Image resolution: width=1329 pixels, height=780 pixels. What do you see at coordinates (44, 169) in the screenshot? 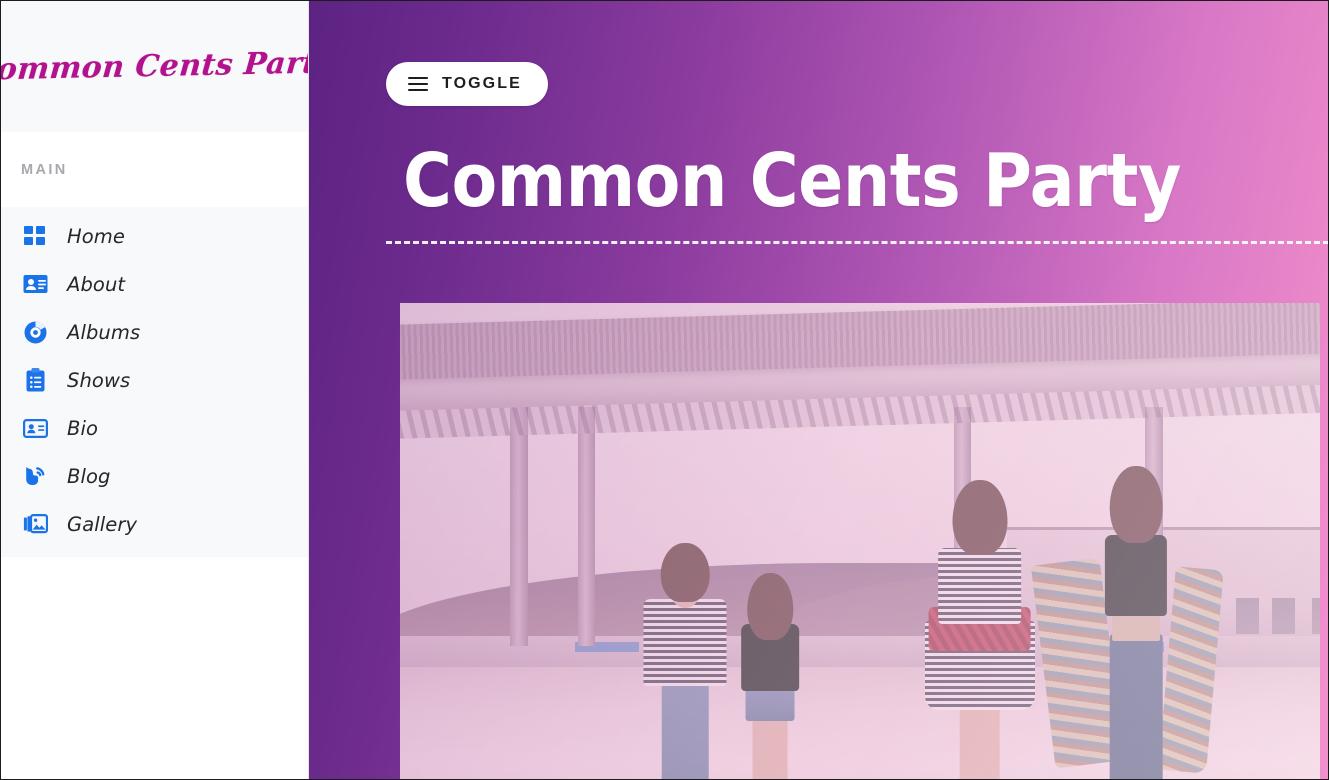
I see `sidebar-section-label: MAIN` at bounding box center [44, 169].